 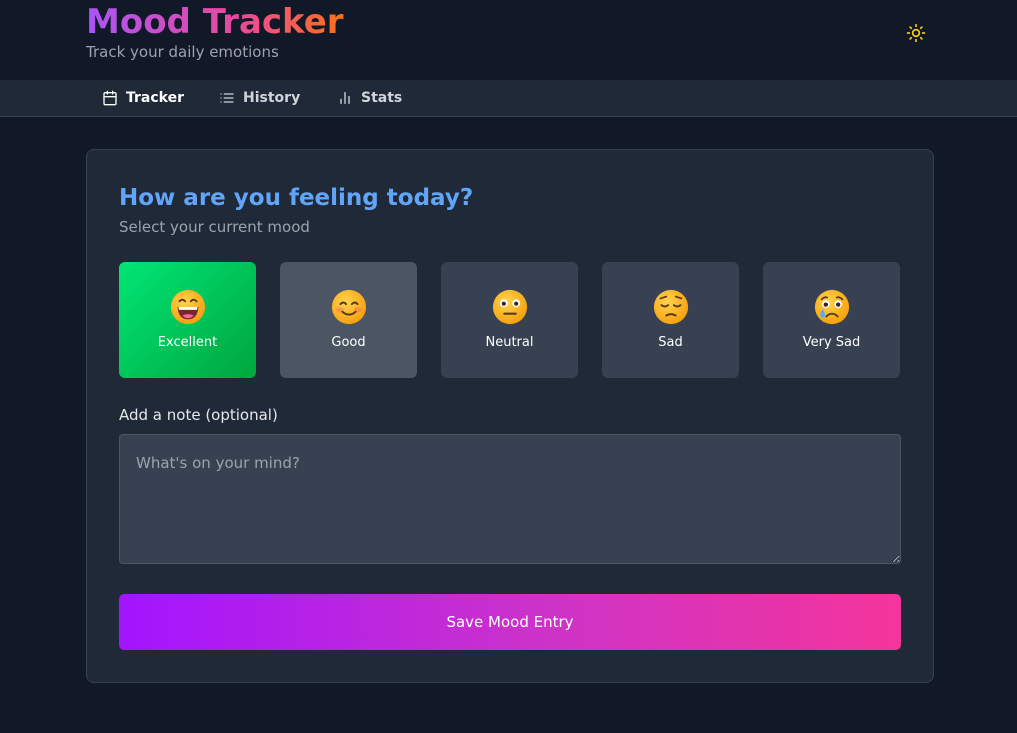 What do you see at coordinates (198, 415) in the screenshot?
I see `note-label: Add a note (optional)` at bounding box center [198, 415].